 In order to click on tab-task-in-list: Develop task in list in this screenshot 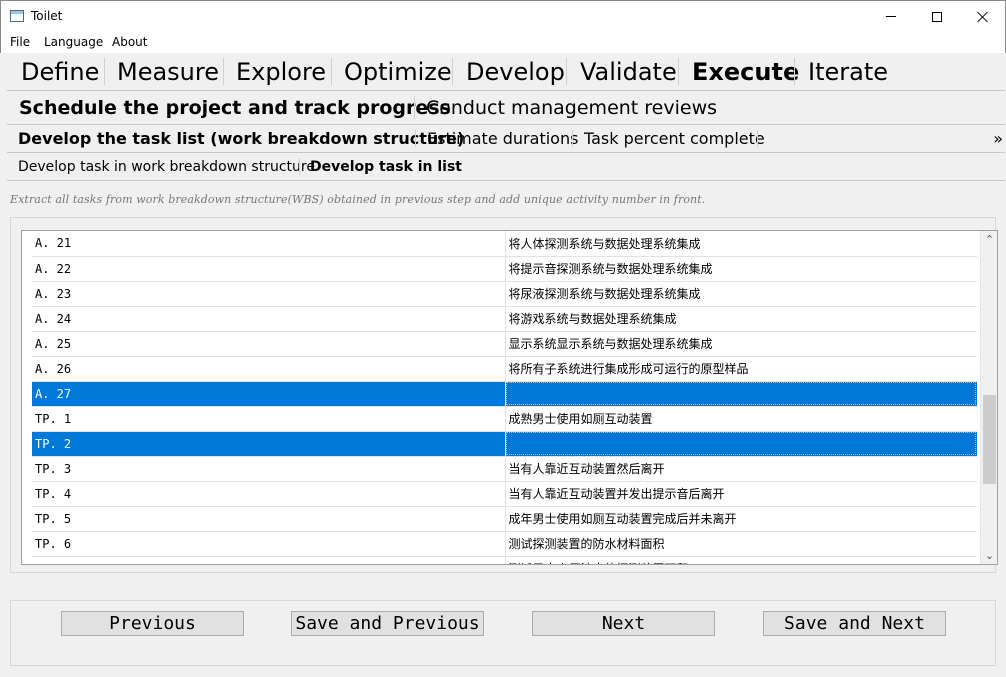, I will do `click(381, 166)`.